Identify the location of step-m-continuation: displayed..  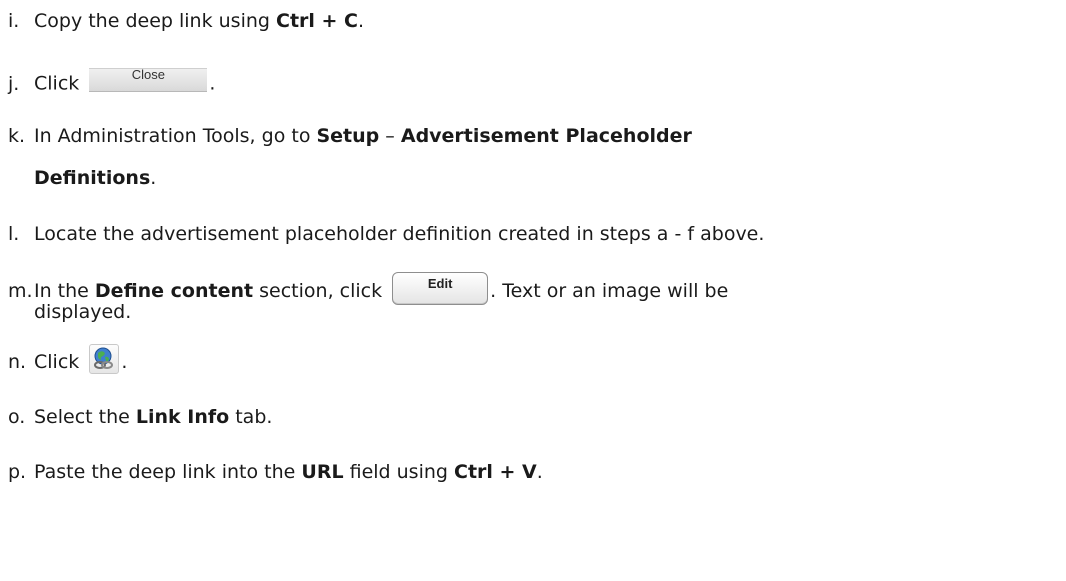
(82, 312).